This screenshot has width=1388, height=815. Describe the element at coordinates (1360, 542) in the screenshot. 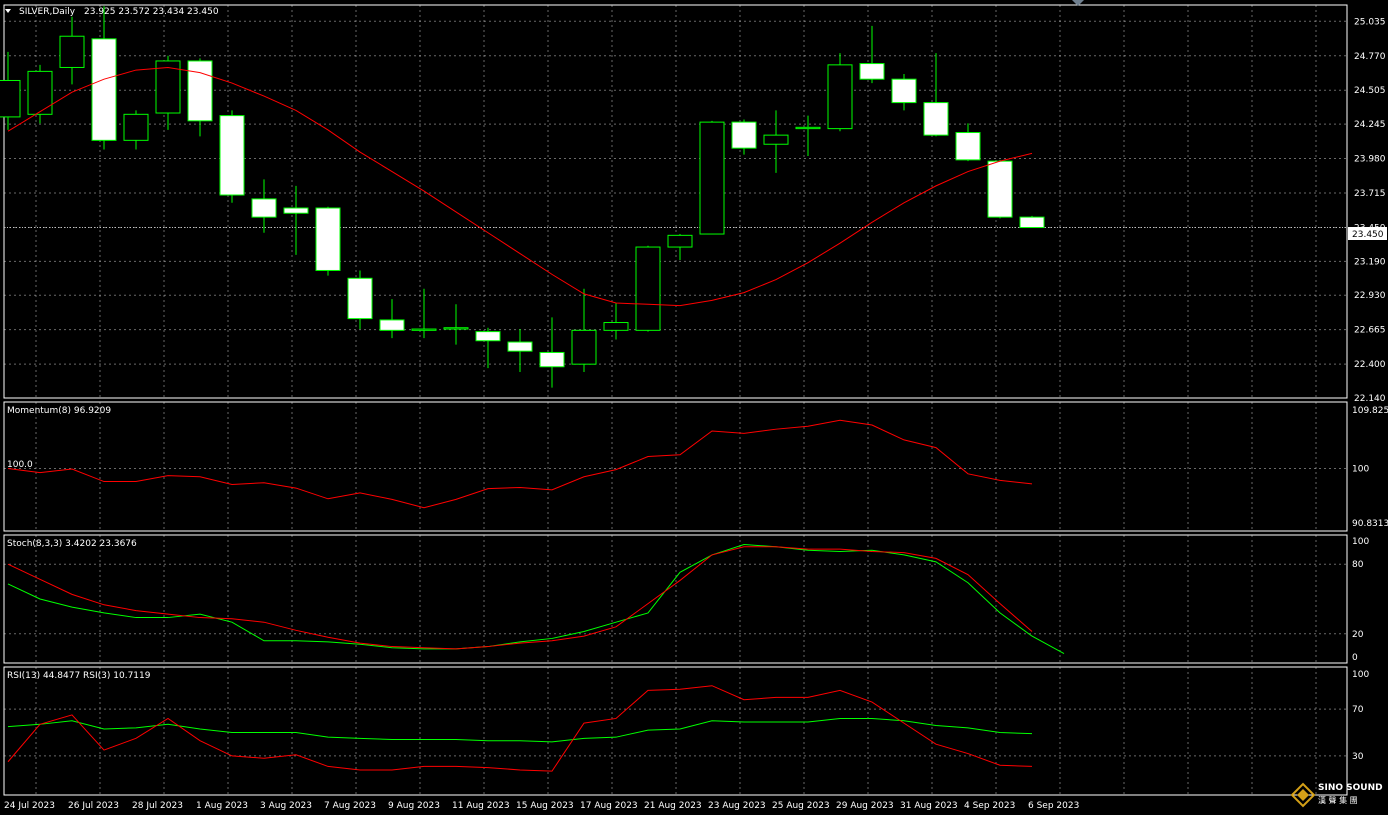

I see `stoch-tick-label: 100` at that location.